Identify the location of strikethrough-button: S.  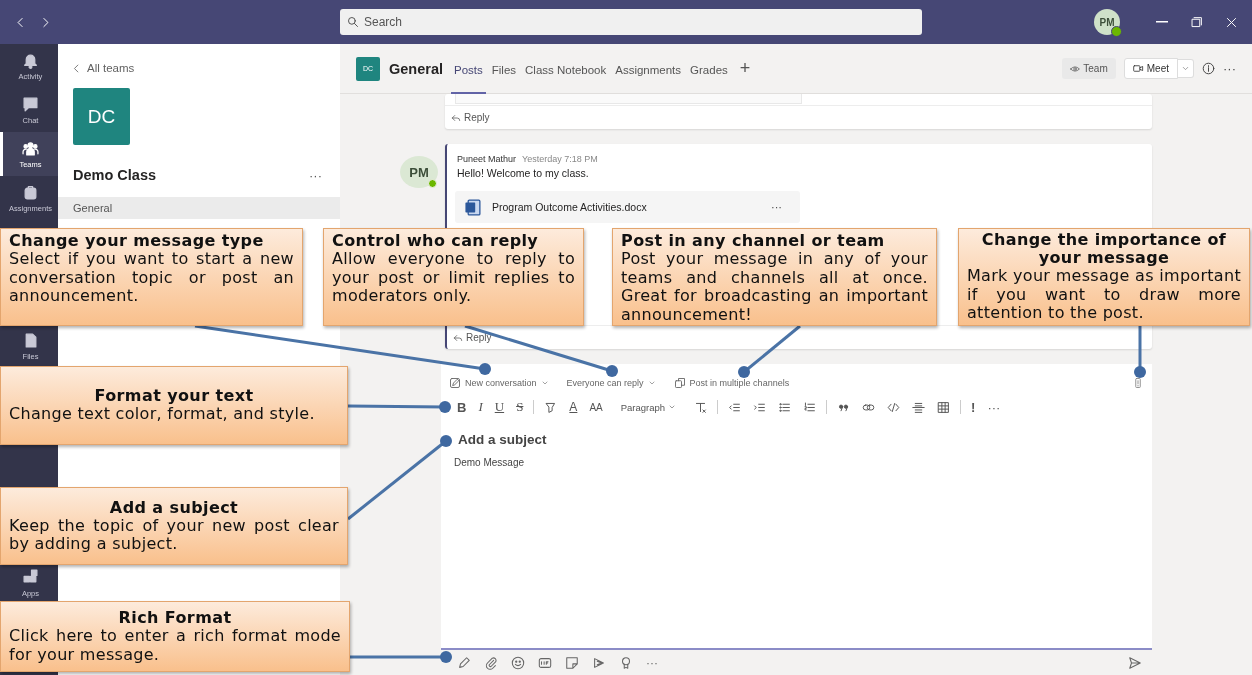
(520, 407).